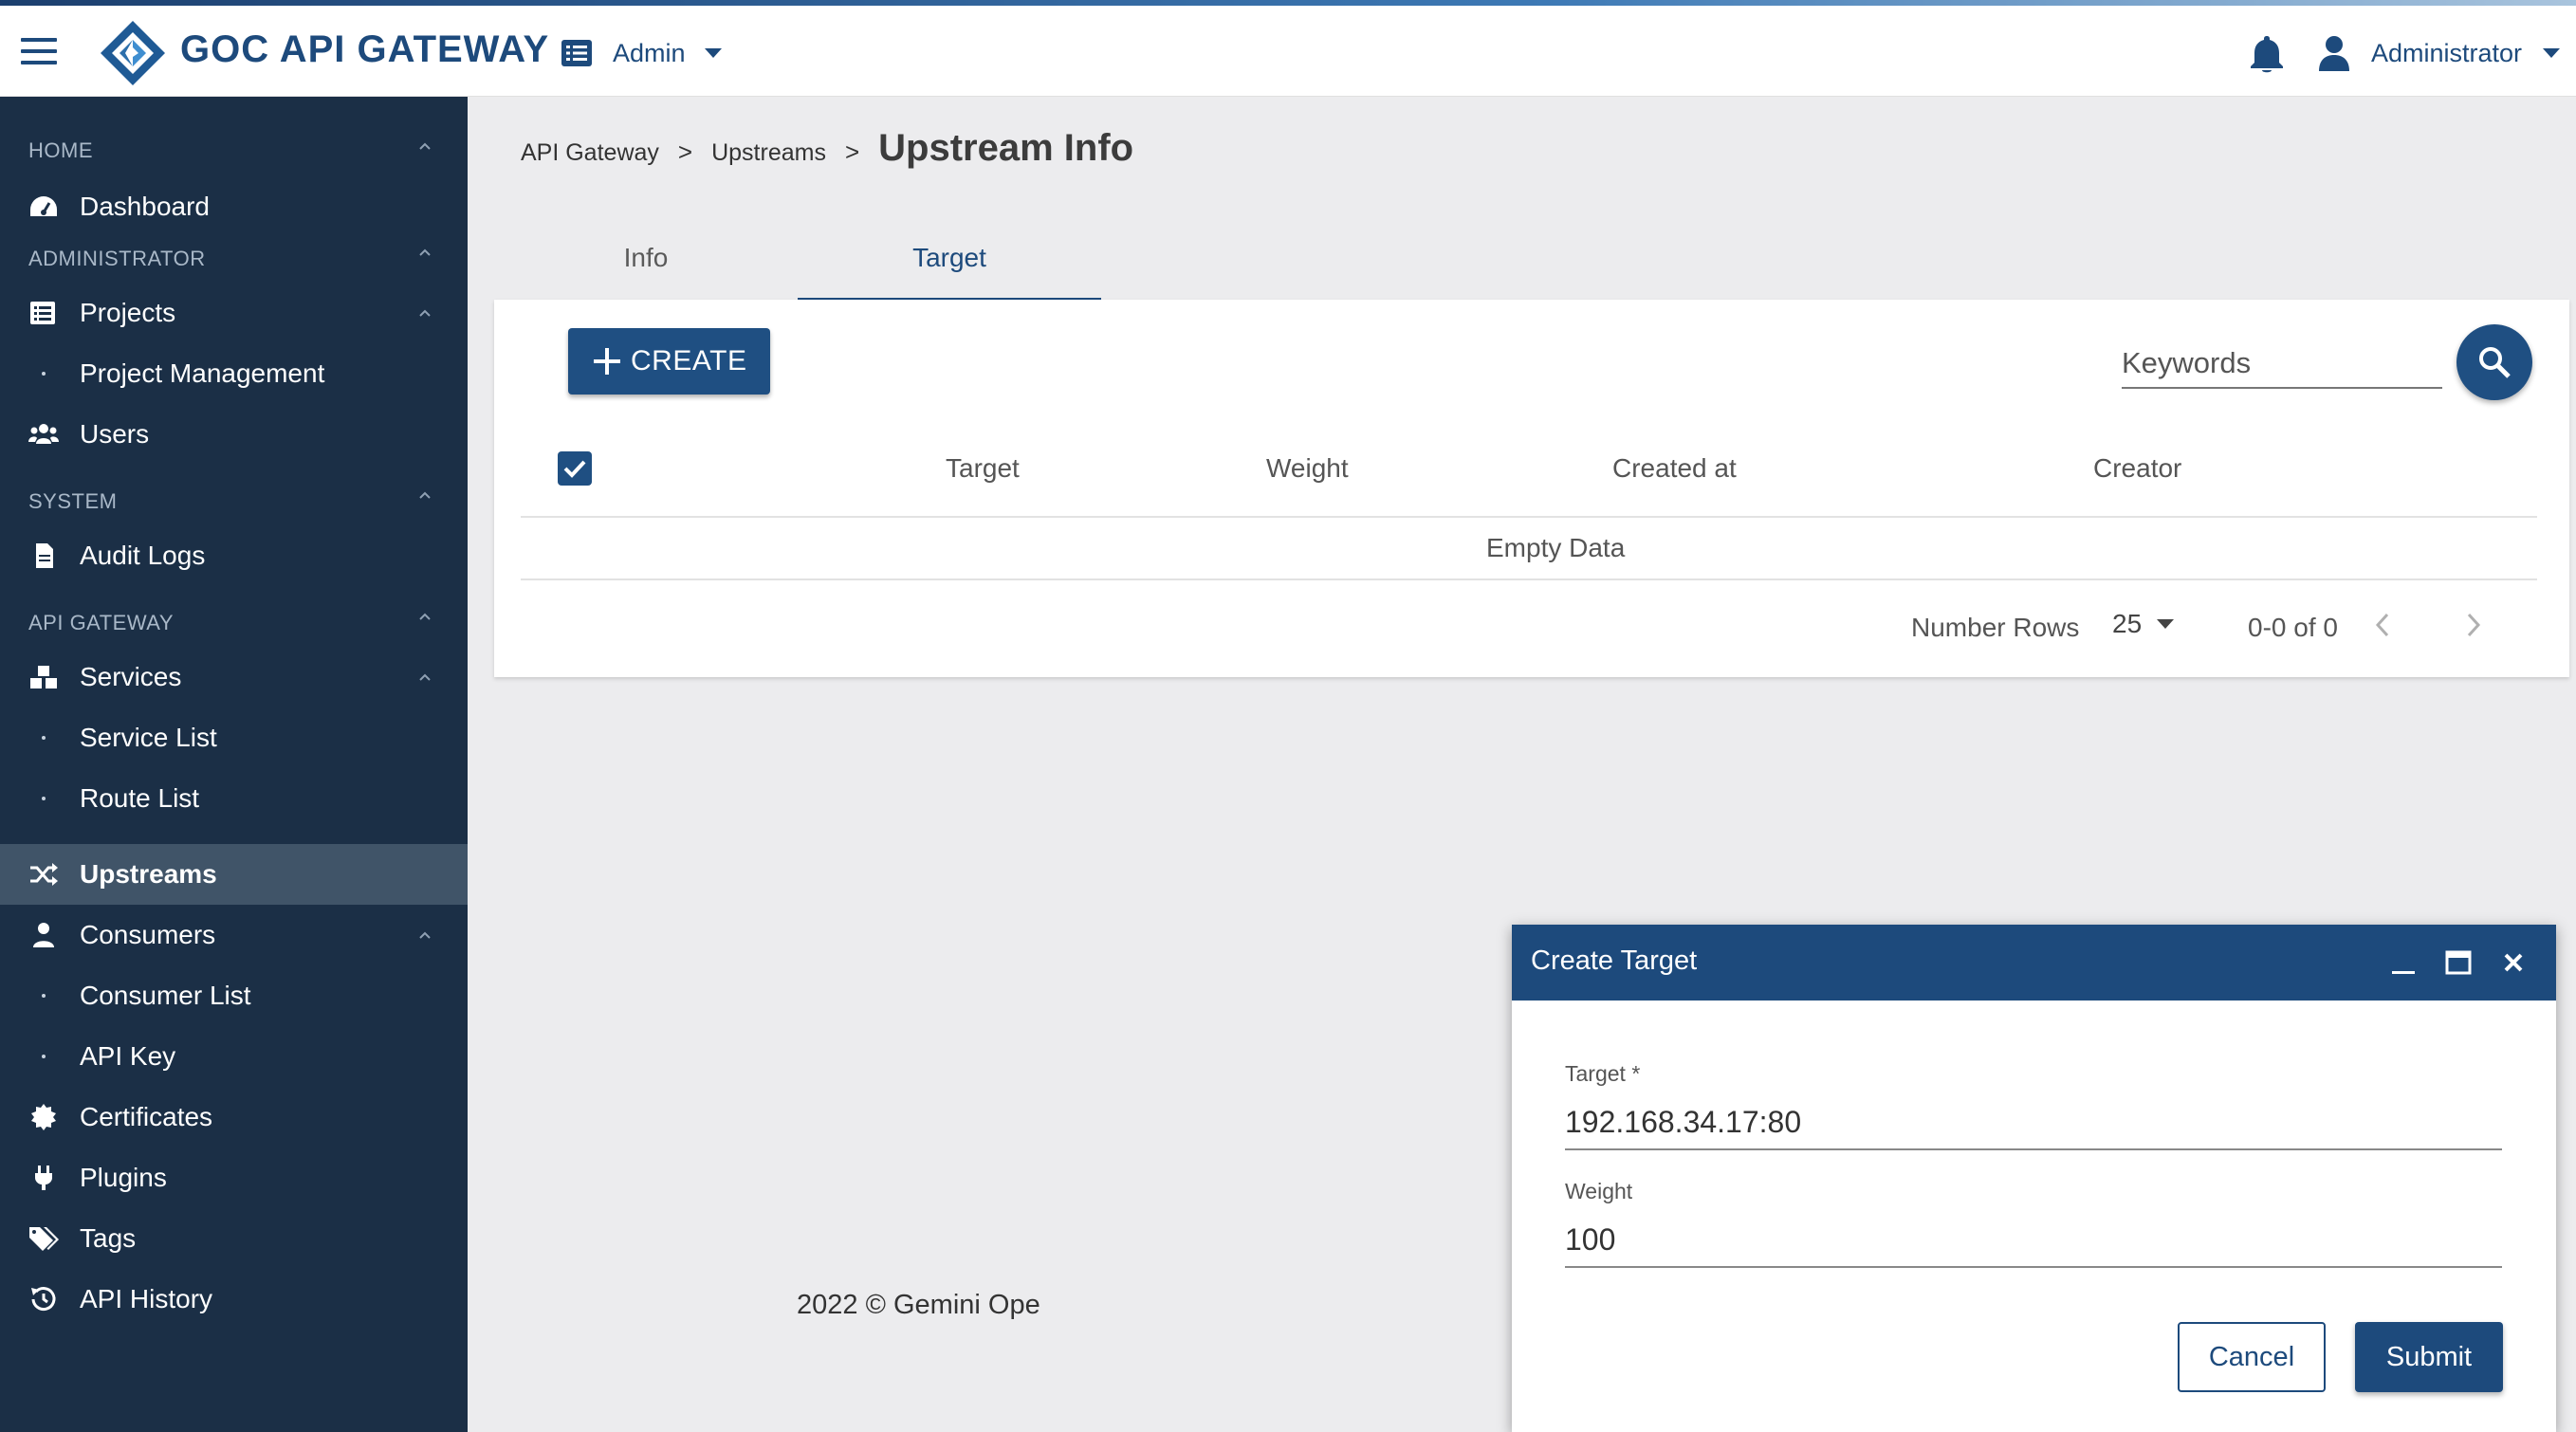 Image resolution: width=2576 pixels, height=1432 pixels. What do you see at coordinates (133, 53) in the screenshot?
I see `brand-logo` at bounding box center [133, 53].